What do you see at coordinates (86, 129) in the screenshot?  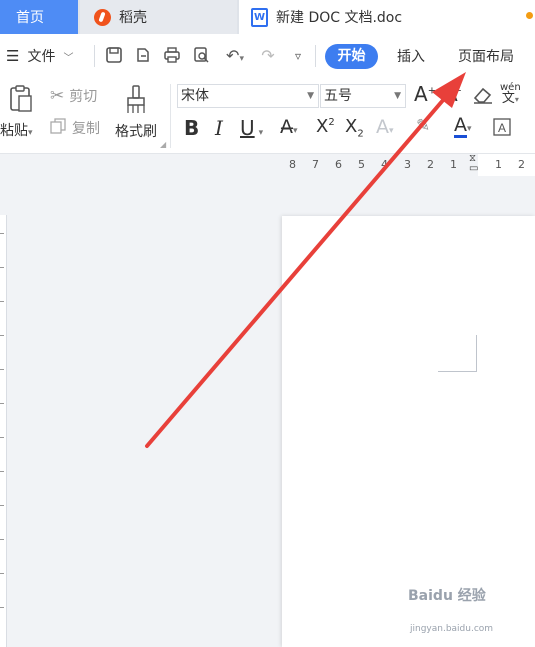 I see `copy-label: 复制` at bounding box center [86, 129].